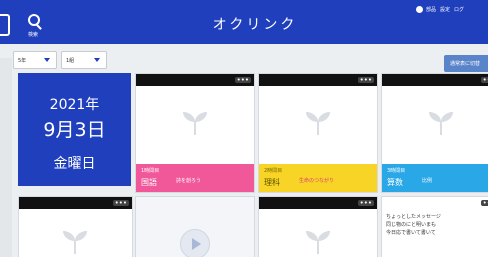 The width and height of the screenshot is (488, 257). Describe the element at coordinates (445, 10) in the screenshot. I see `user-menu-item: 設定` at that location.